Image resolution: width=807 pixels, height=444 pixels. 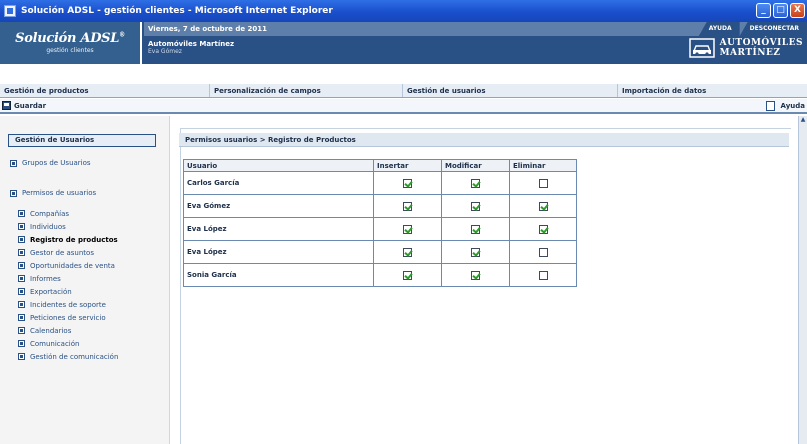 I want to click on column-header-insert: Insertar, so click(x=407, y=165).